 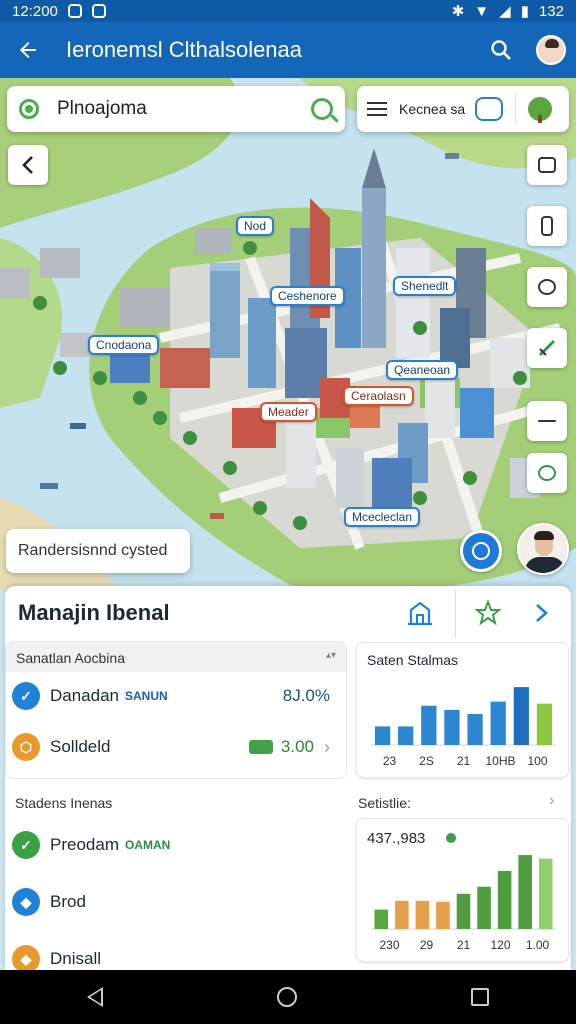 I want to click on item-name: Brod, so click(x=68, y=901).